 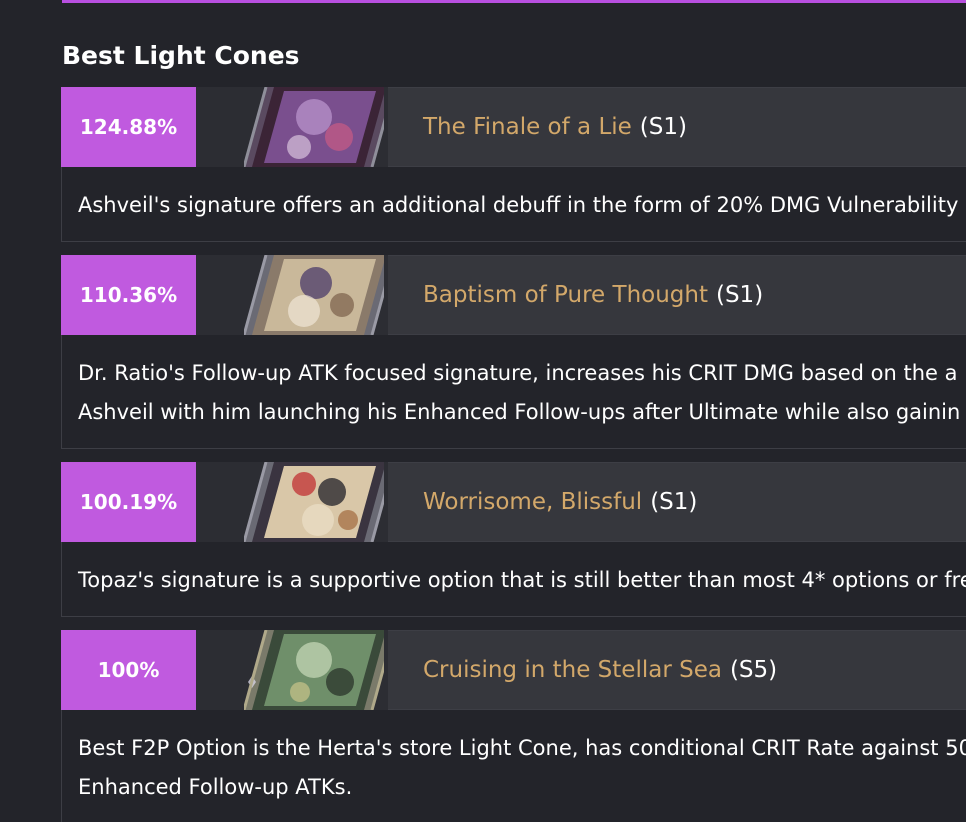 What do you see at coordinates (128, 669) in the screenshot?
I see `rank-badge: 100%` at bounding box center [128, 669].